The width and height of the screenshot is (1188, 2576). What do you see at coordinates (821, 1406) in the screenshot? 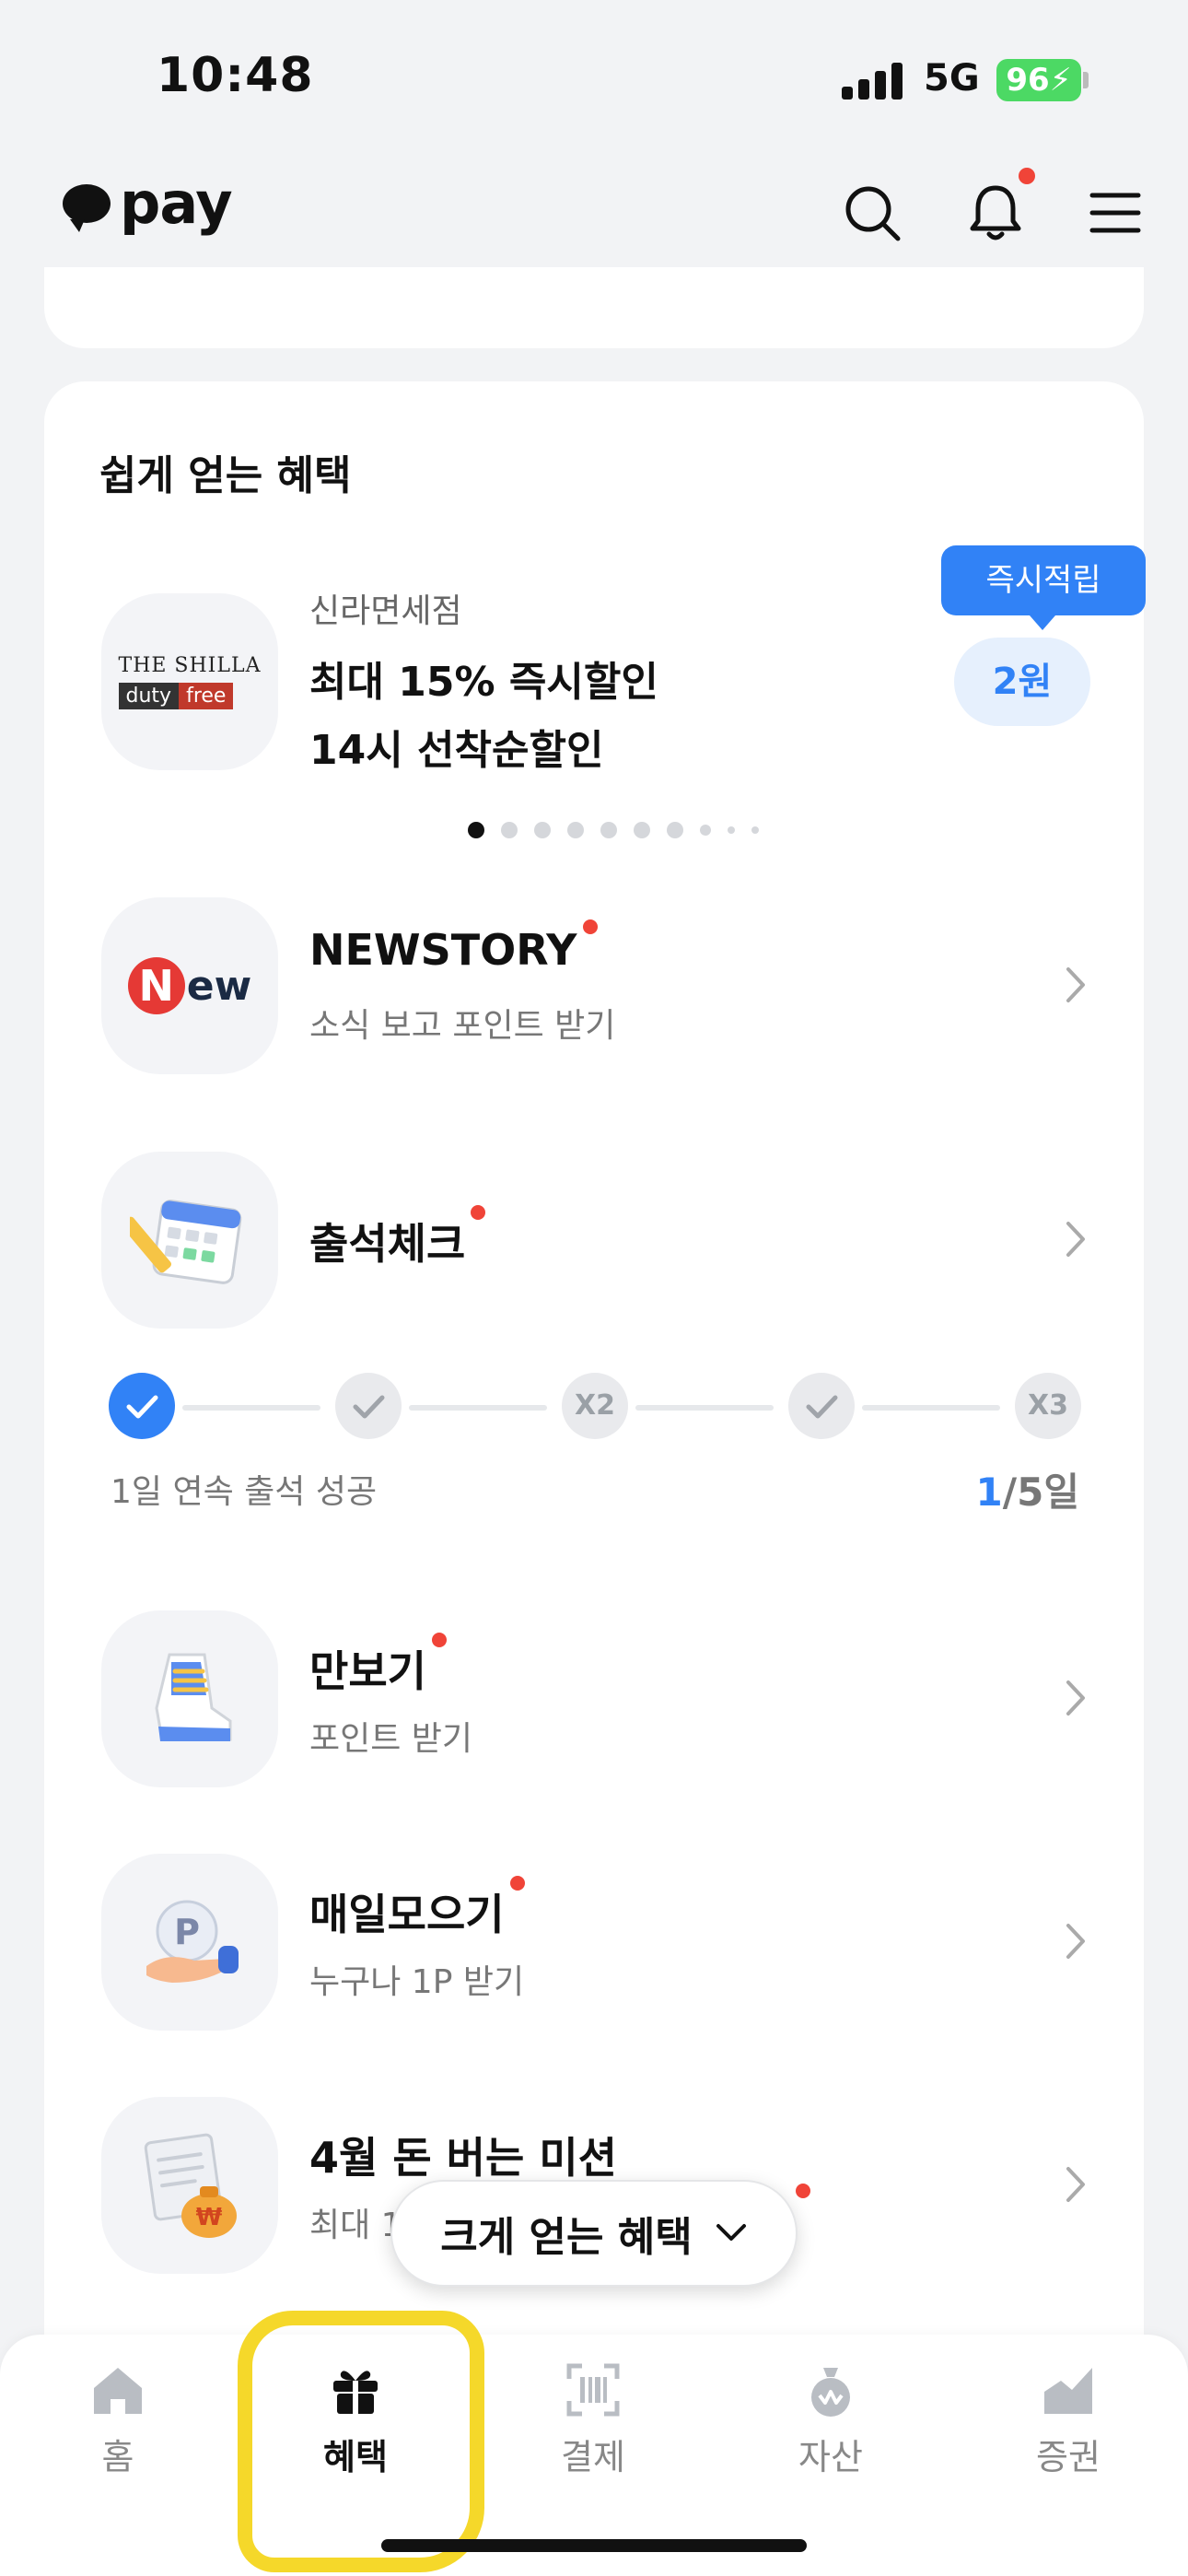
I see `day-4-check-icon` at bounding box center [821, 1406].